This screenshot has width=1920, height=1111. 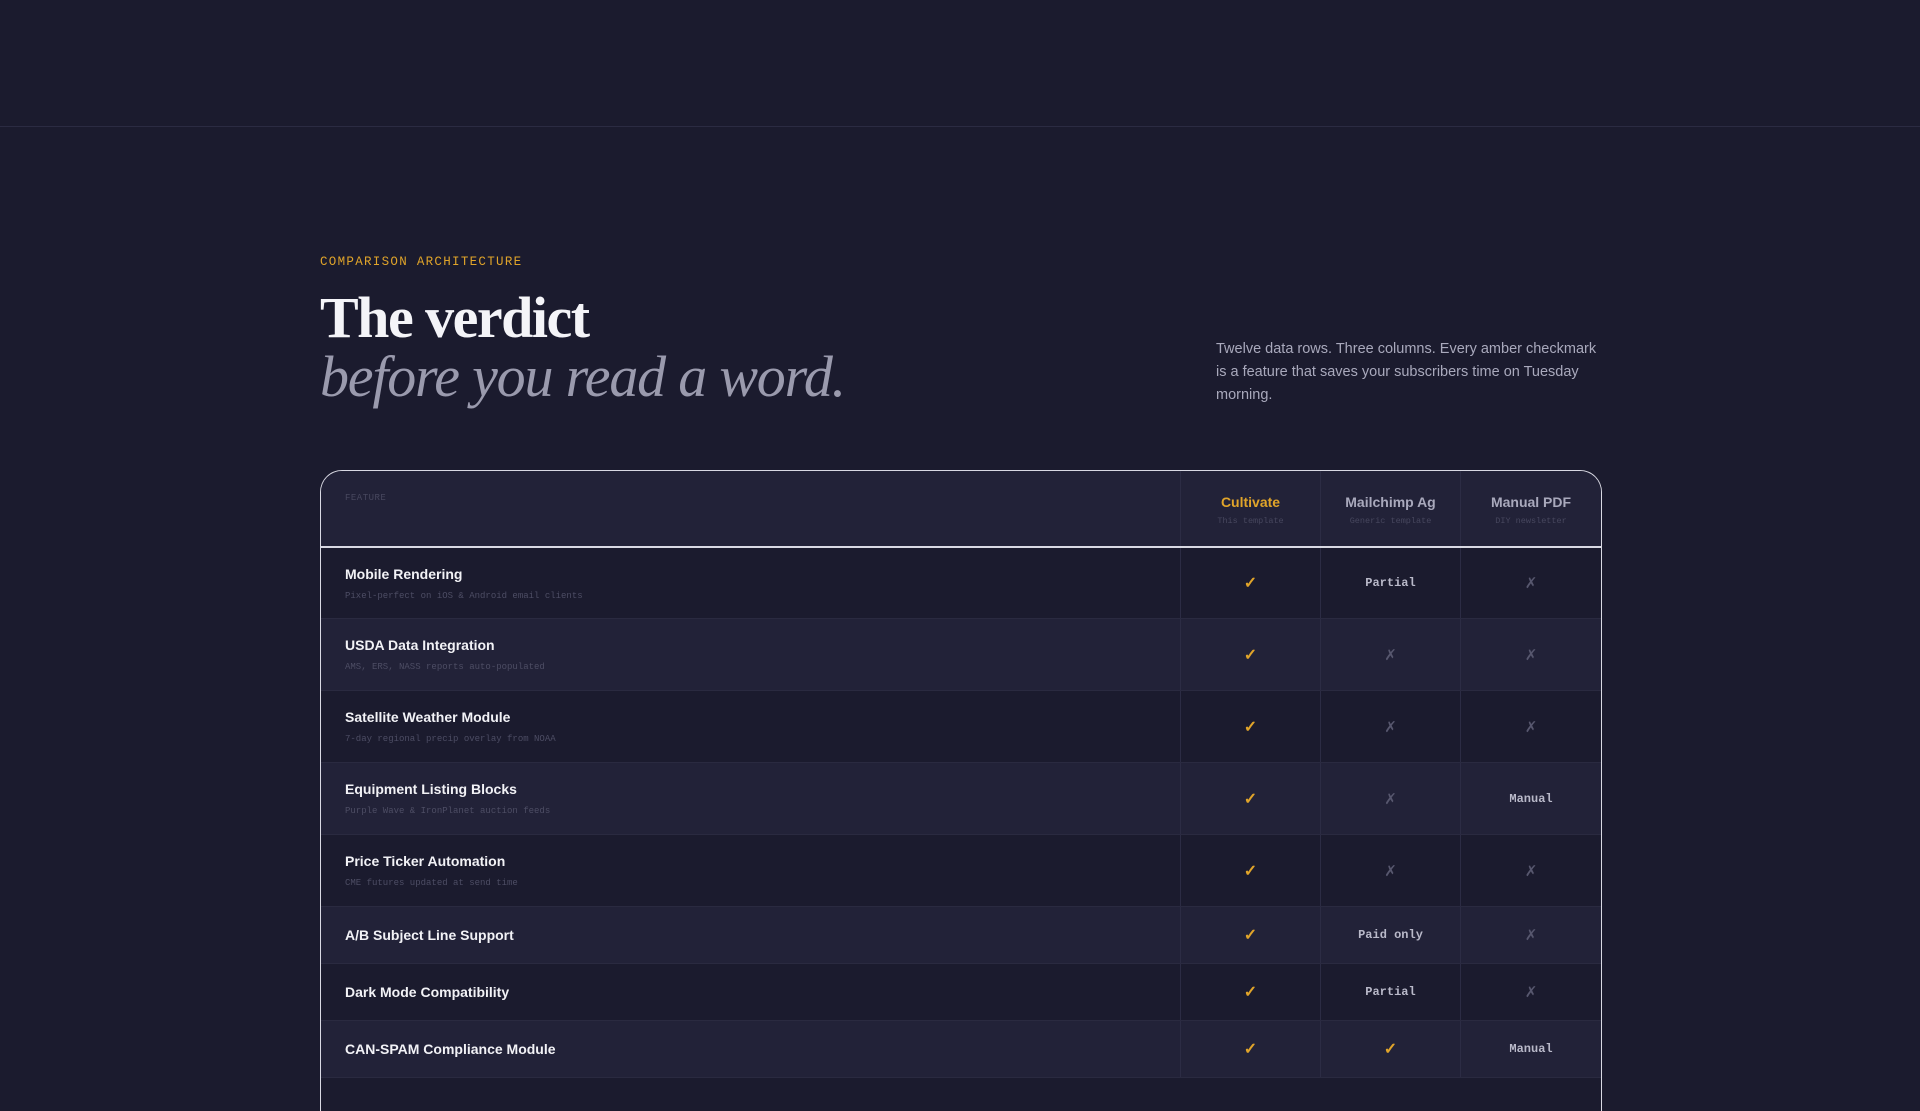 I want to click on feature-name: Price Ticker Automation, so click(x=425, y=861).